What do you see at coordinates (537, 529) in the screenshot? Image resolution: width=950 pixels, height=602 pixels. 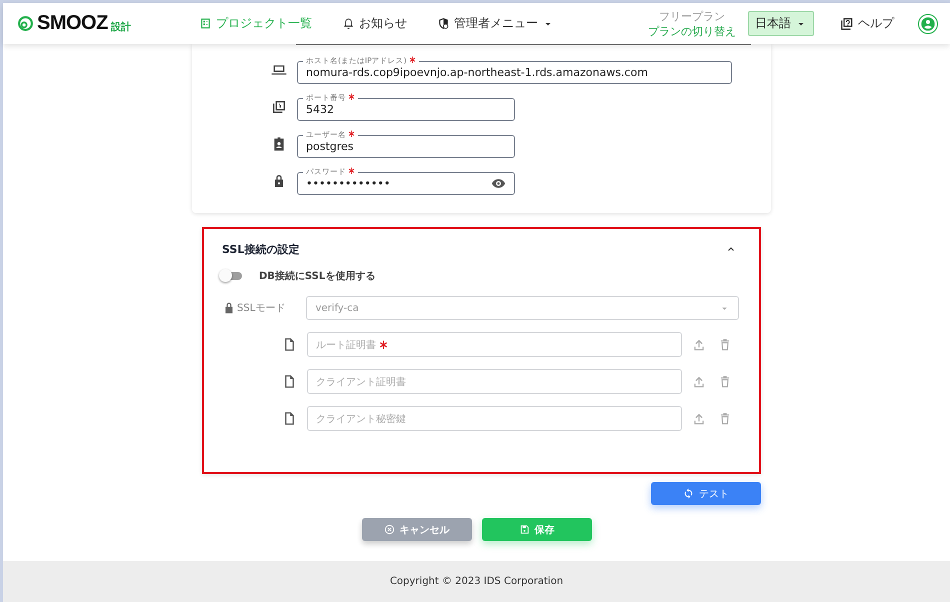 I see `save-button: 保存` at bounding box center [537, 529].